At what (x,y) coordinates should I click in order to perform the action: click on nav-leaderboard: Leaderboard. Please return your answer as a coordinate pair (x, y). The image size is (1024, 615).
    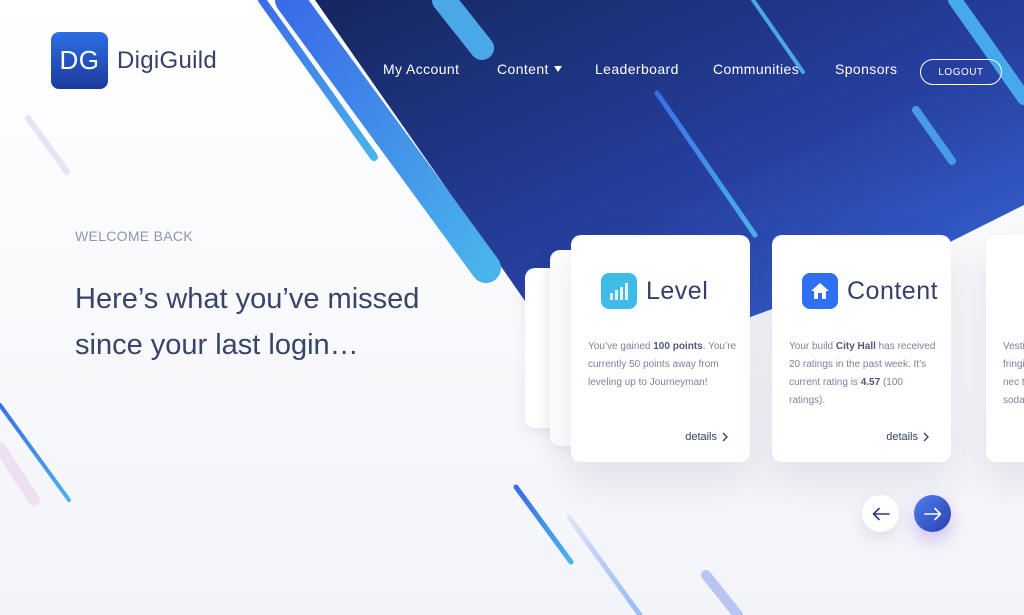
    Looking at the image, I should click on (637, 69).